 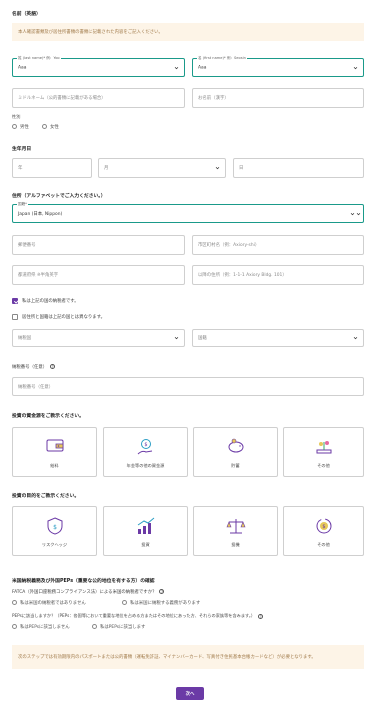 What do you see at coordinates (22, 149) in the screenshot?
I see `birth-heading: 生年月日` at bounding box center [22, 149].